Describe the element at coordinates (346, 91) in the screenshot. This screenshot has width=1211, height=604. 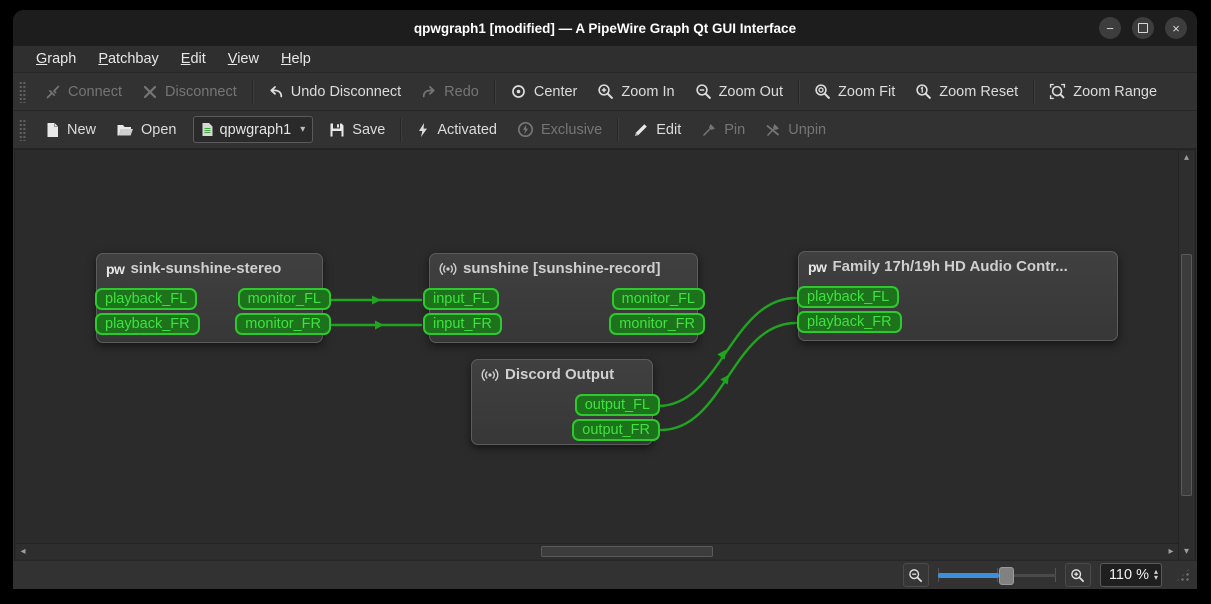
I see `undo-label: Undo Disconnect` at that location.